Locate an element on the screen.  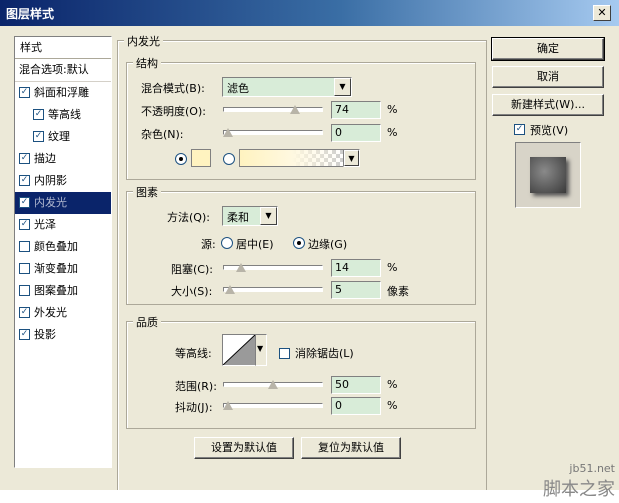
source-center-label: 居中(E) is located at coordinates (255, 244).